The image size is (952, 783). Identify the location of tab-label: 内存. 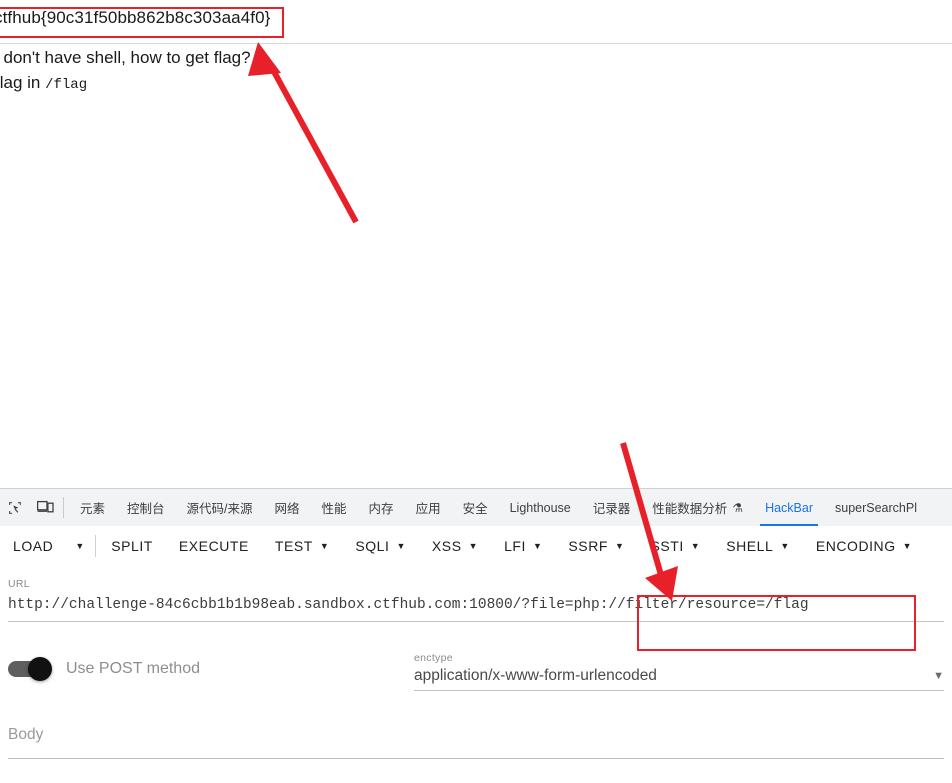
(381, 509).